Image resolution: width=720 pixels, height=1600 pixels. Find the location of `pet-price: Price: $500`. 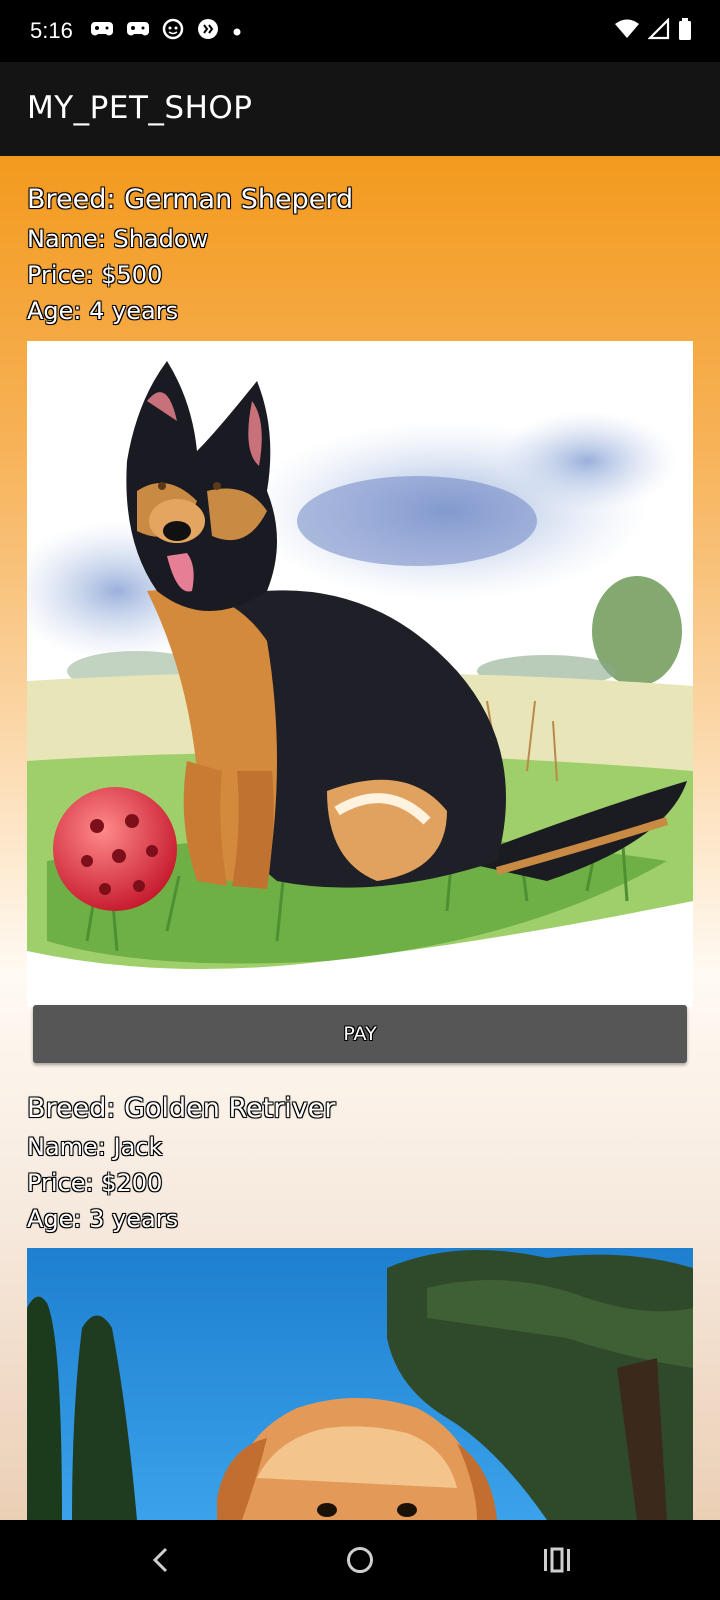

pet-price: Price: $500 is located at coordinates (95, 275).